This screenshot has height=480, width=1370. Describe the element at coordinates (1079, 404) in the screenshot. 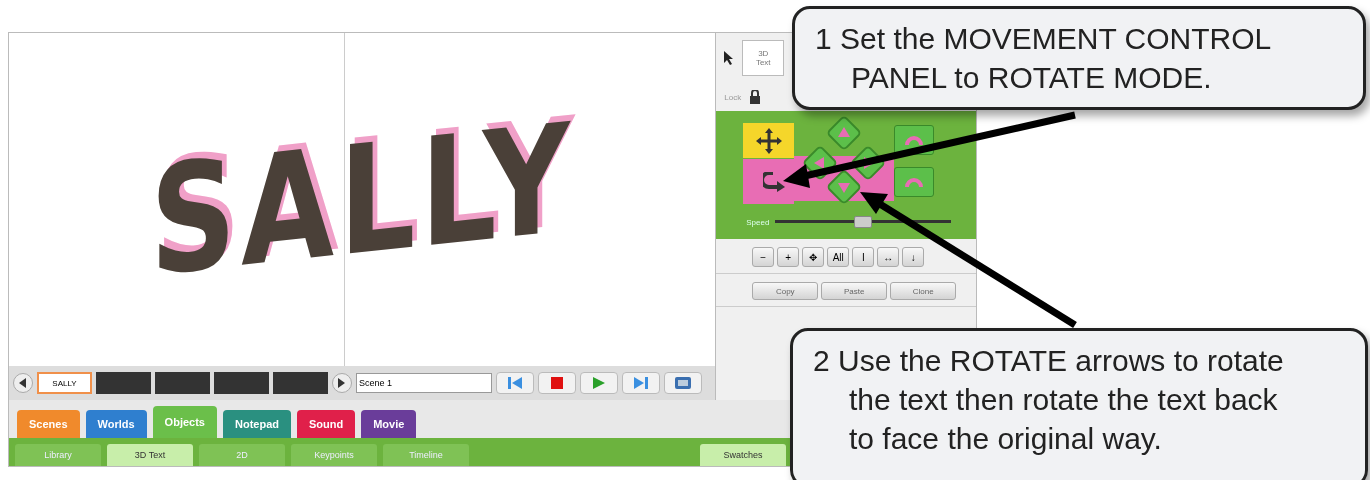

I see `instruction-callout: 2 Use the ROTATE arrows to rotate the text then rotate the text back to face the original way.` at that location.